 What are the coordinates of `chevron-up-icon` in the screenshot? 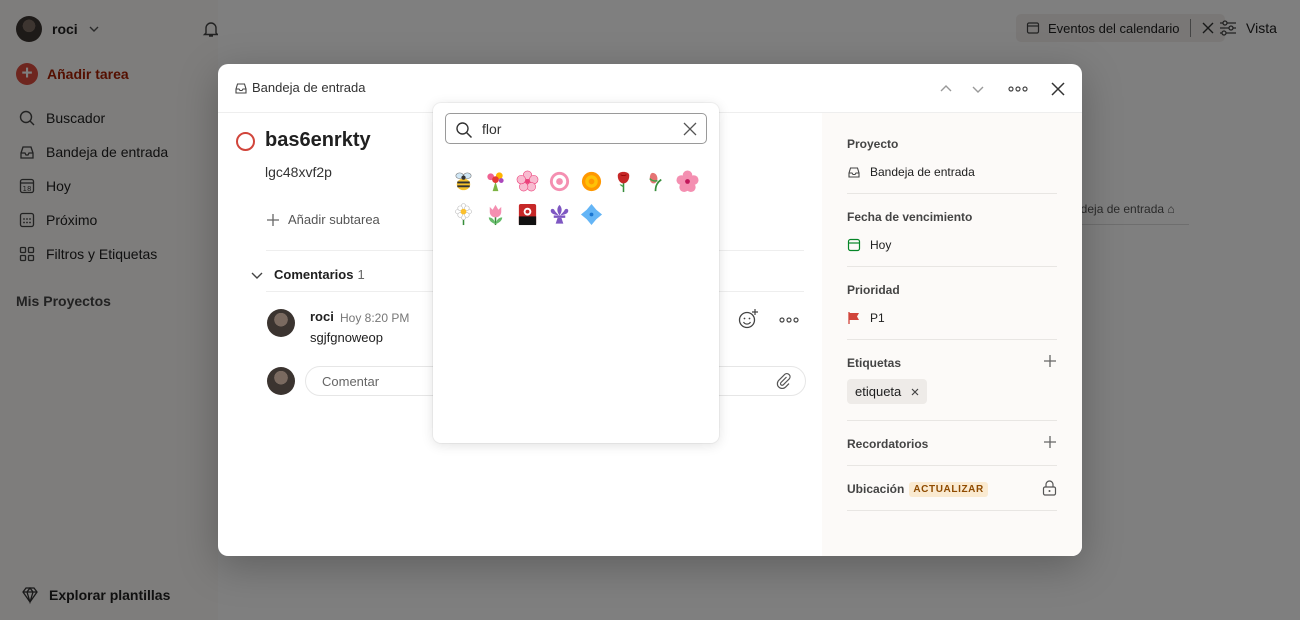 It's located at (946, 88).